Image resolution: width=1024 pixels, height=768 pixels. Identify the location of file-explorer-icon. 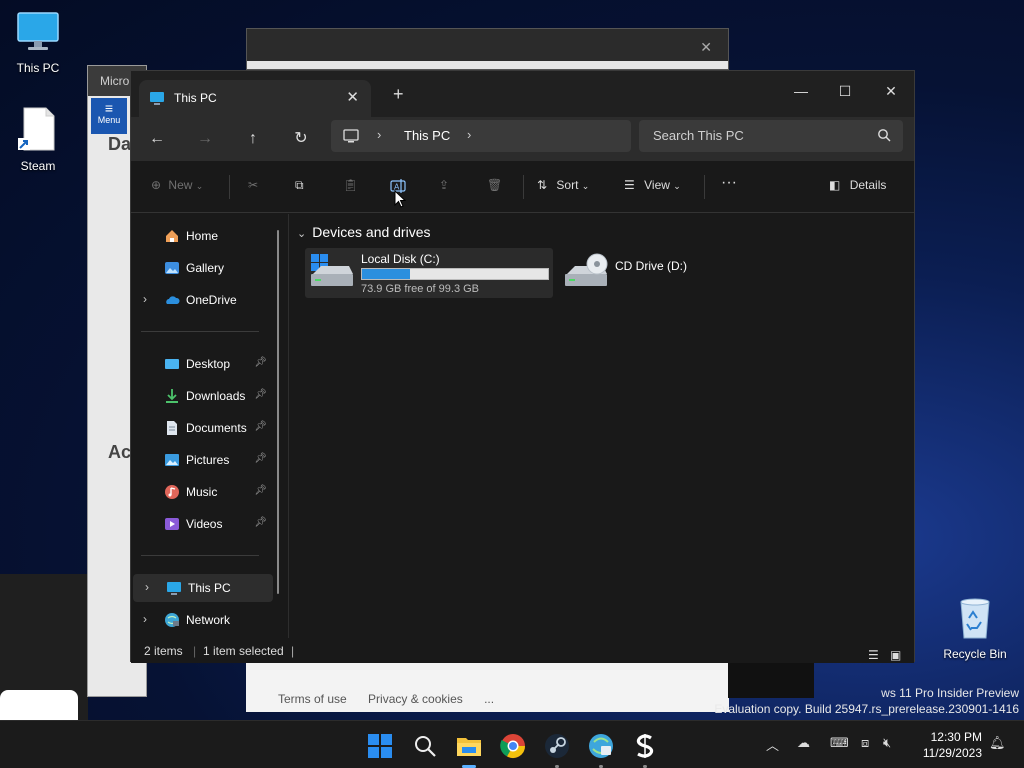
(469, 746).